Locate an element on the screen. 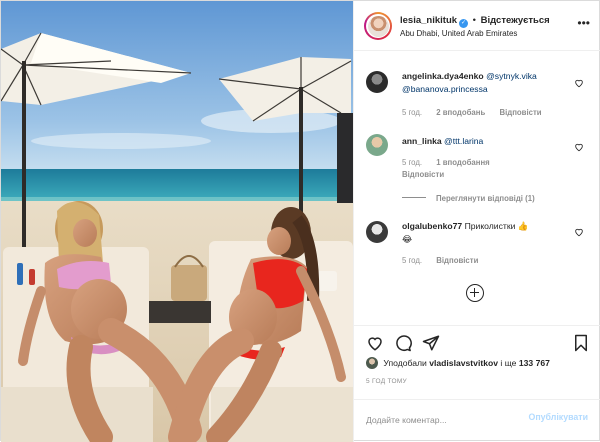 Image resolution: width=600 pixels, height=442 pixels. laughing-emoji-icon: 😂 is located at coordinates (407, 238).